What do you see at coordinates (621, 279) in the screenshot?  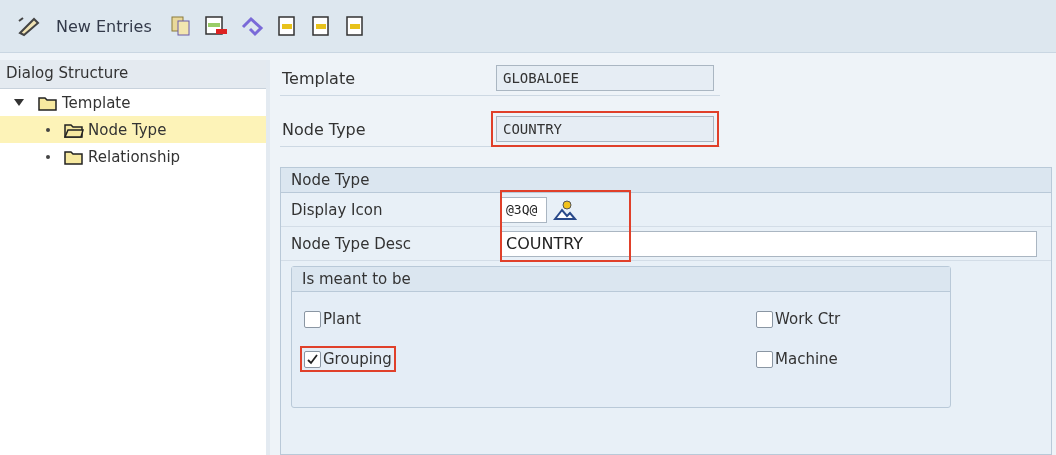 I see `group-title: Is meant to be` at bounding box center [621, 279].